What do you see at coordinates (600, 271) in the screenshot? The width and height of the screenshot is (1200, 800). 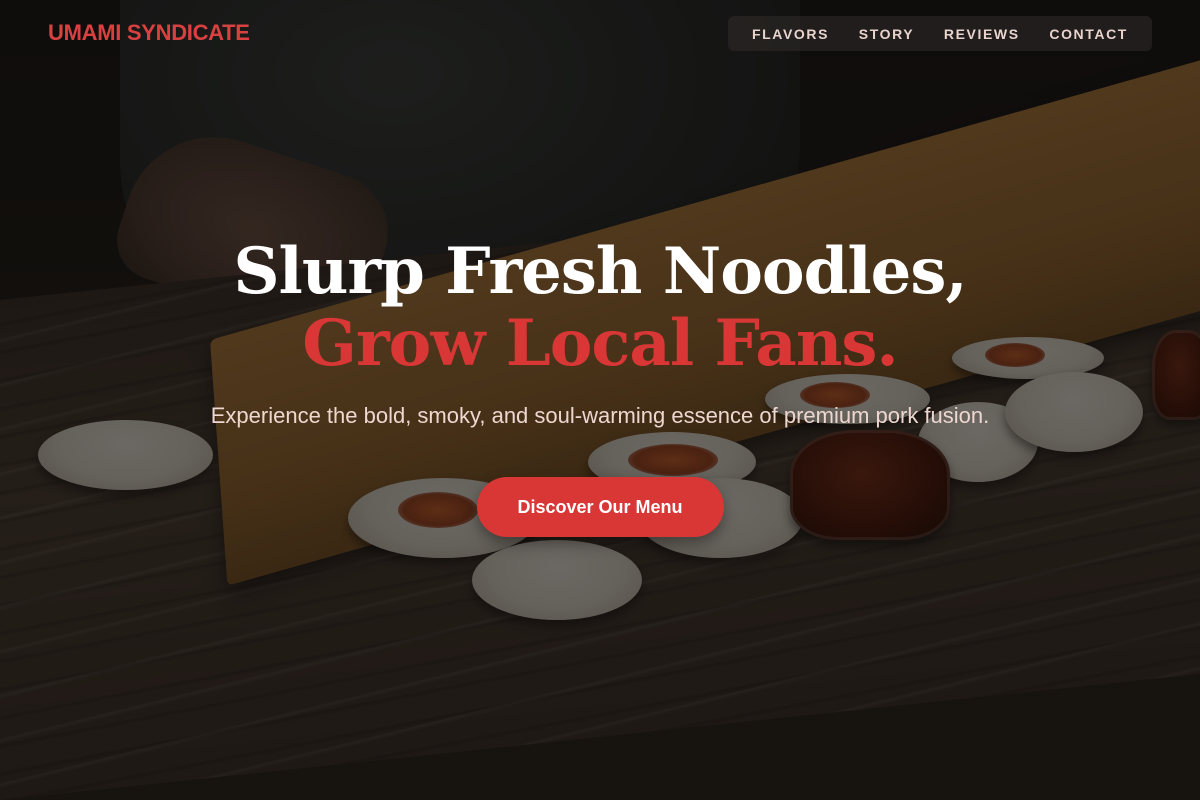 I see `headline-line-1: Slurp Fresh Noodles,` at bounding box center [600, 271].